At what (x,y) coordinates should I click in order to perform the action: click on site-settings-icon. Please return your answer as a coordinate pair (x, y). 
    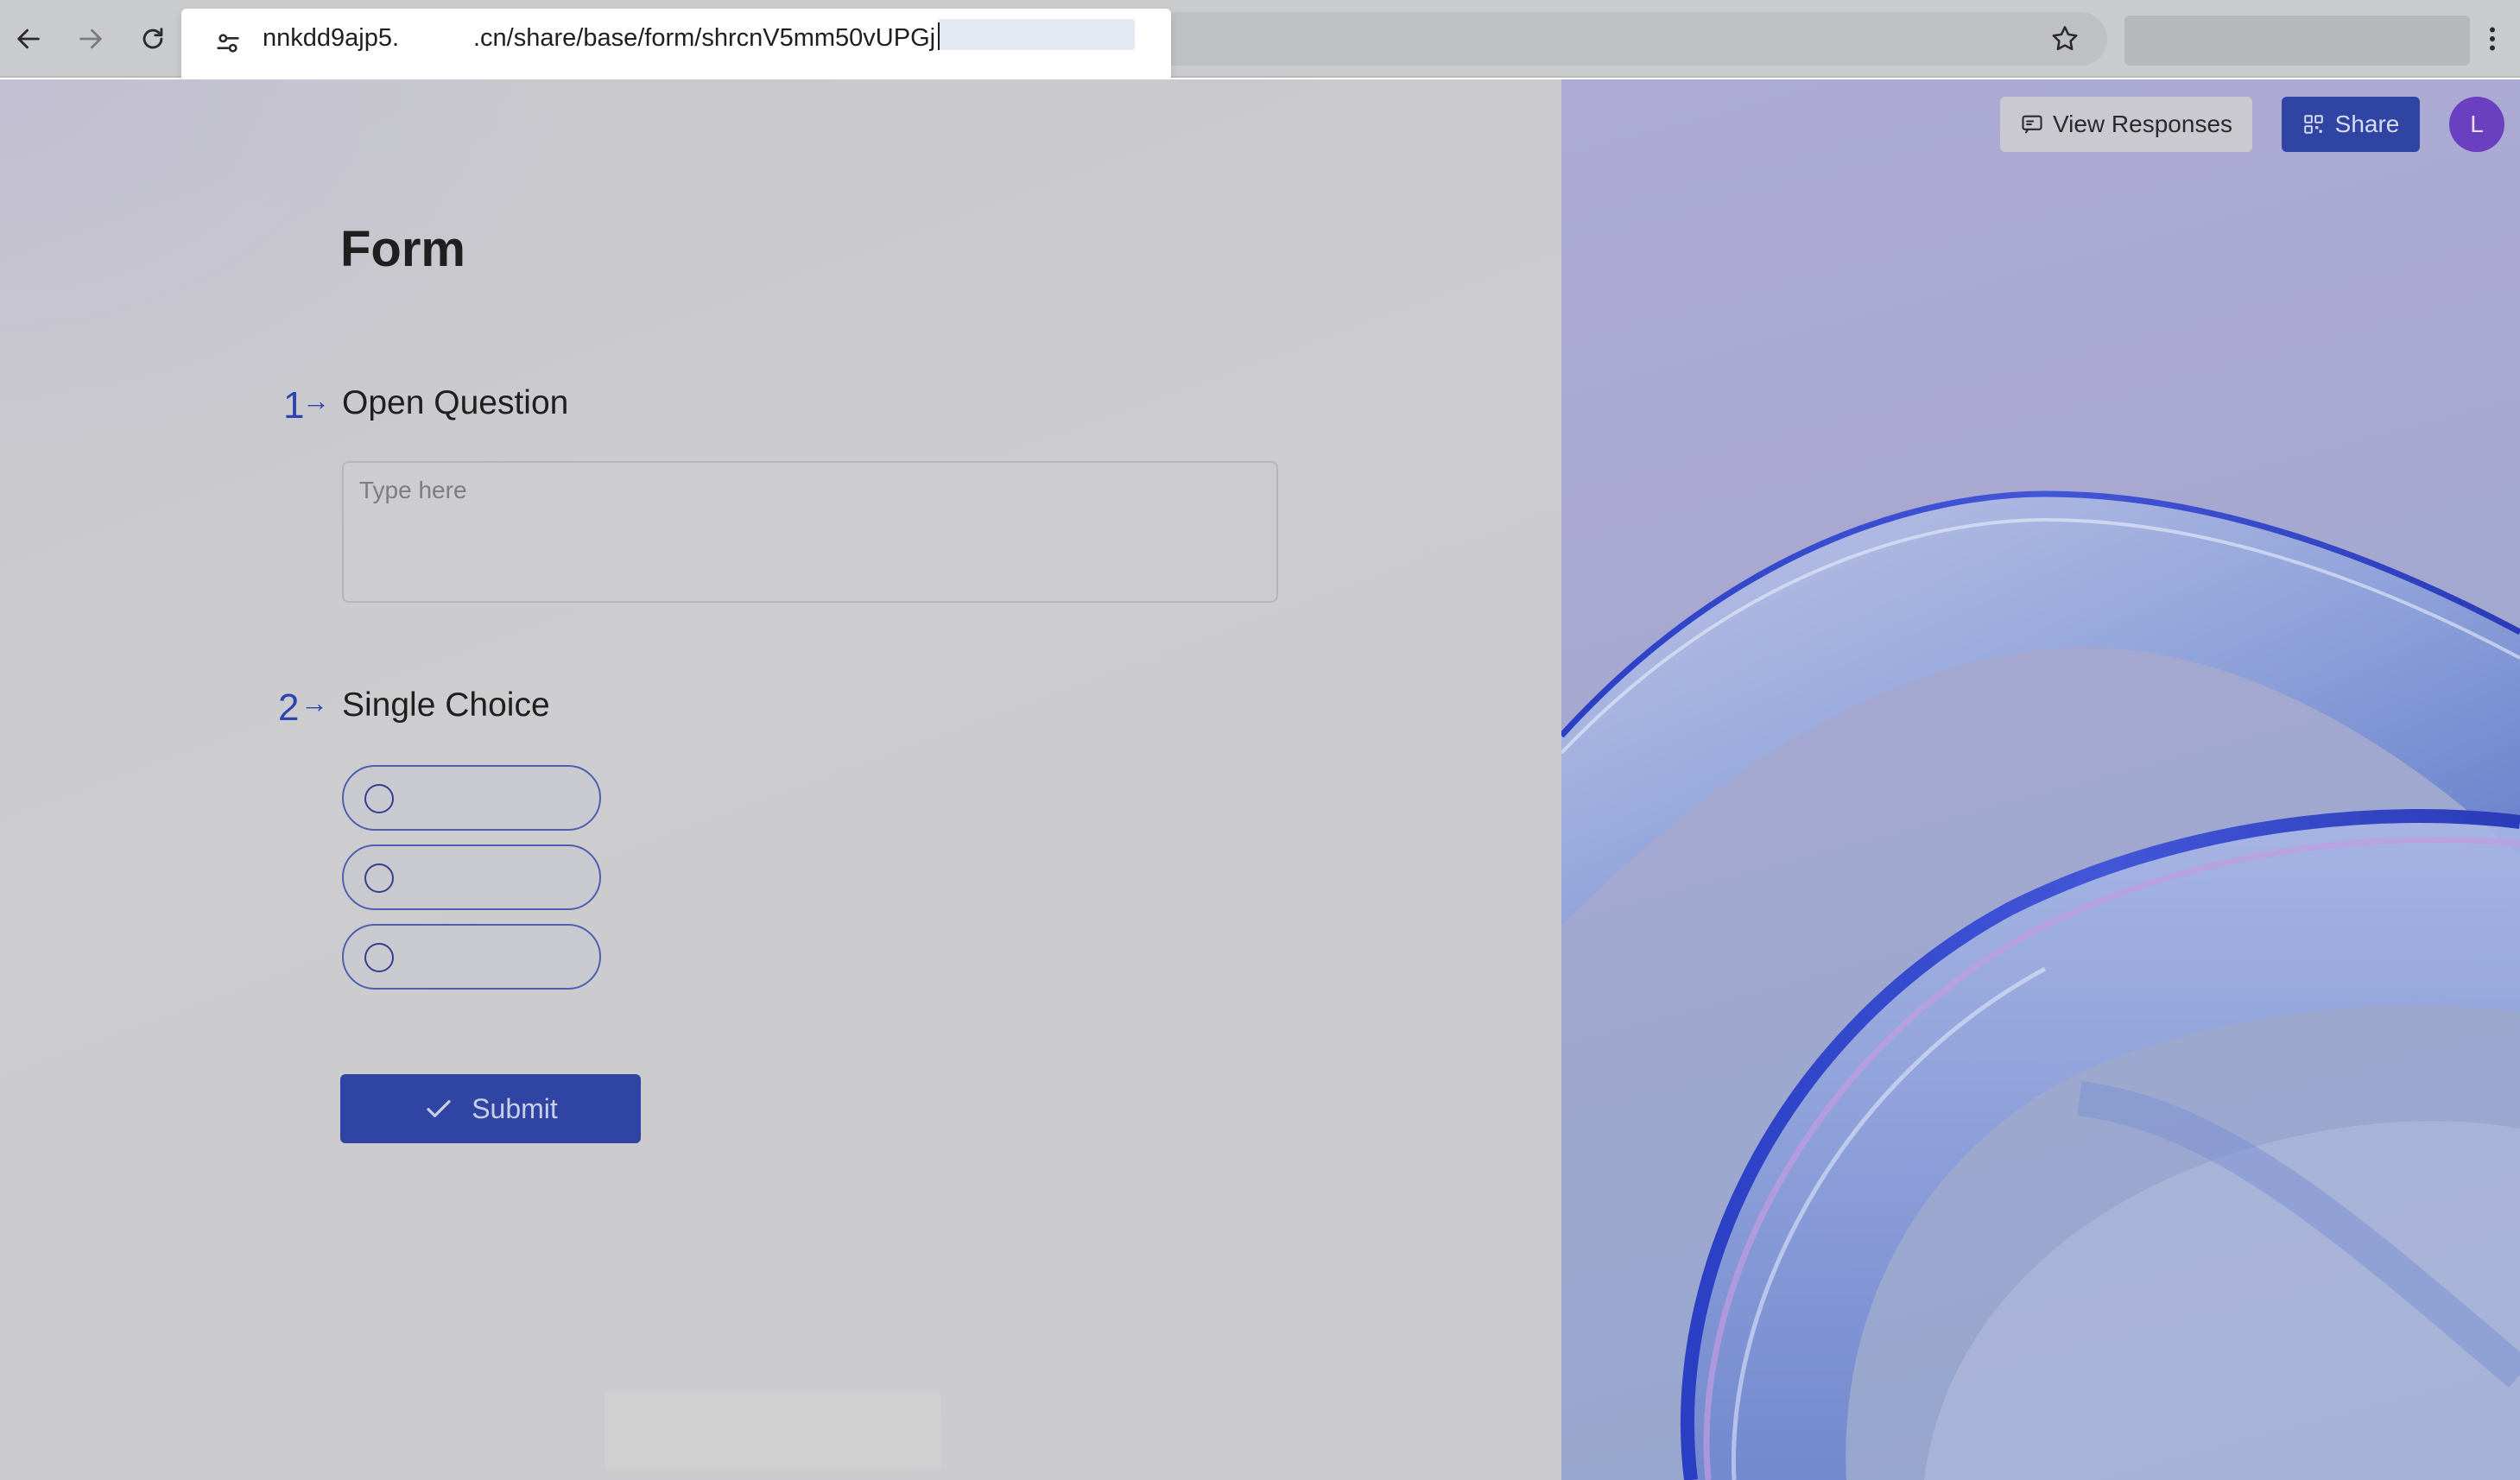
    Looking at the image, I should click on (228, 43).